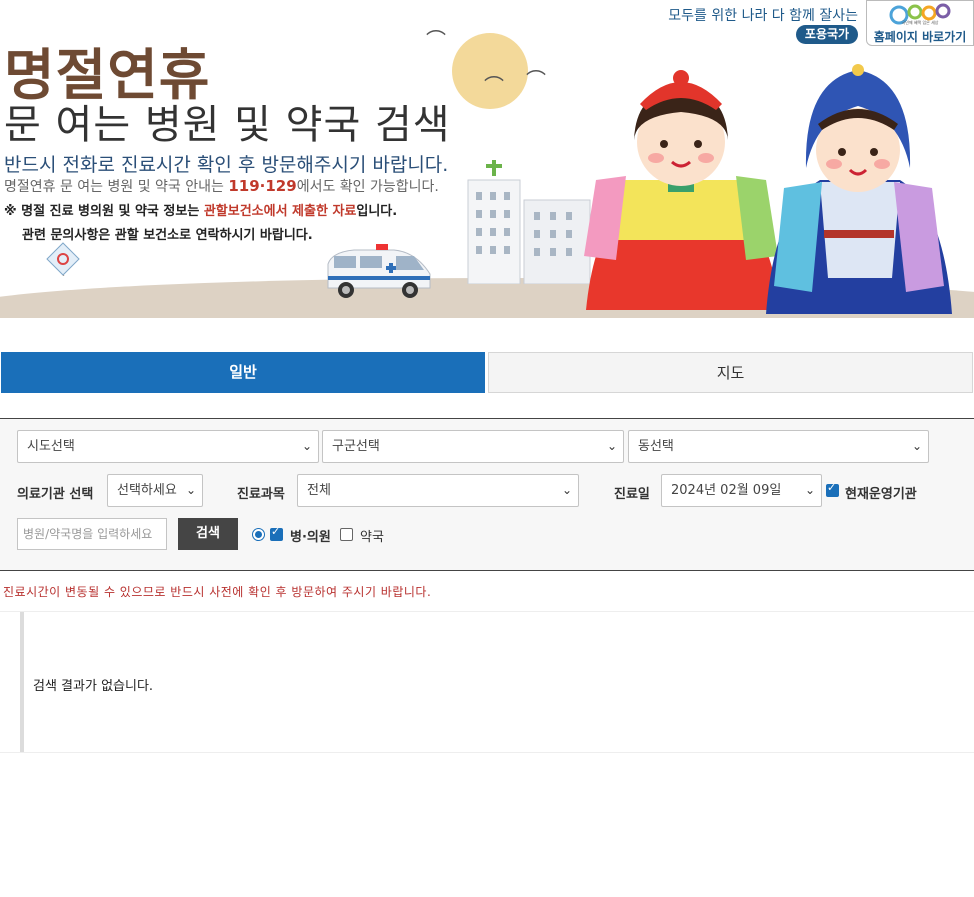  I want to click on data-source-notice: ※ 명절 진료 병의원 및 약국 정보는 관할보건소에서 제출한 자료입니다., so click(200, 209).